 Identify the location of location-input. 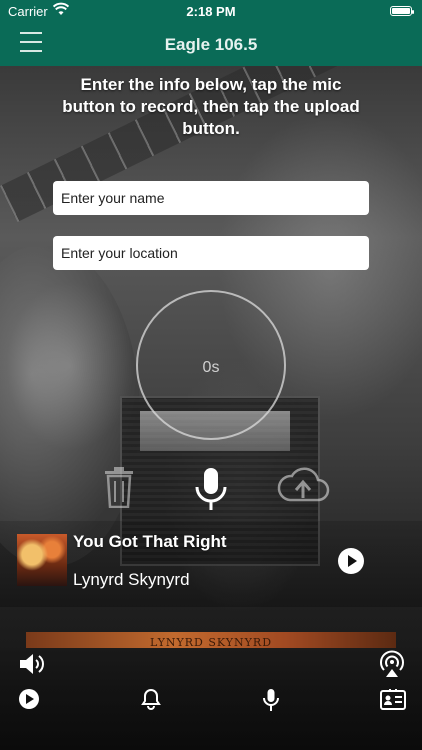
(211, 253).